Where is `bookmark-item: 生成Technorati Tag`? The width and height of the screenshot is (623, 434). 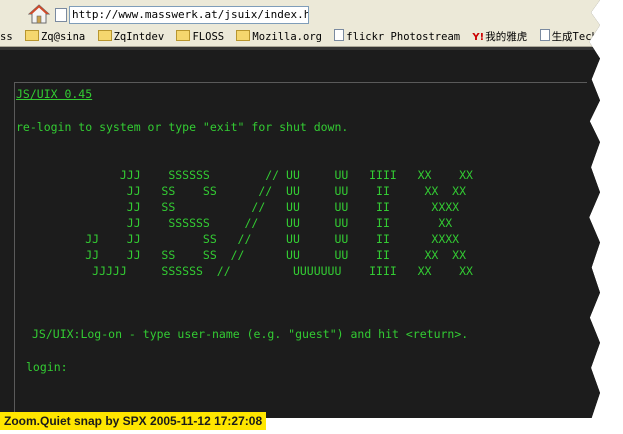
bookmark-item: 生成Technorati Tag is located at coordinates (569, 37).